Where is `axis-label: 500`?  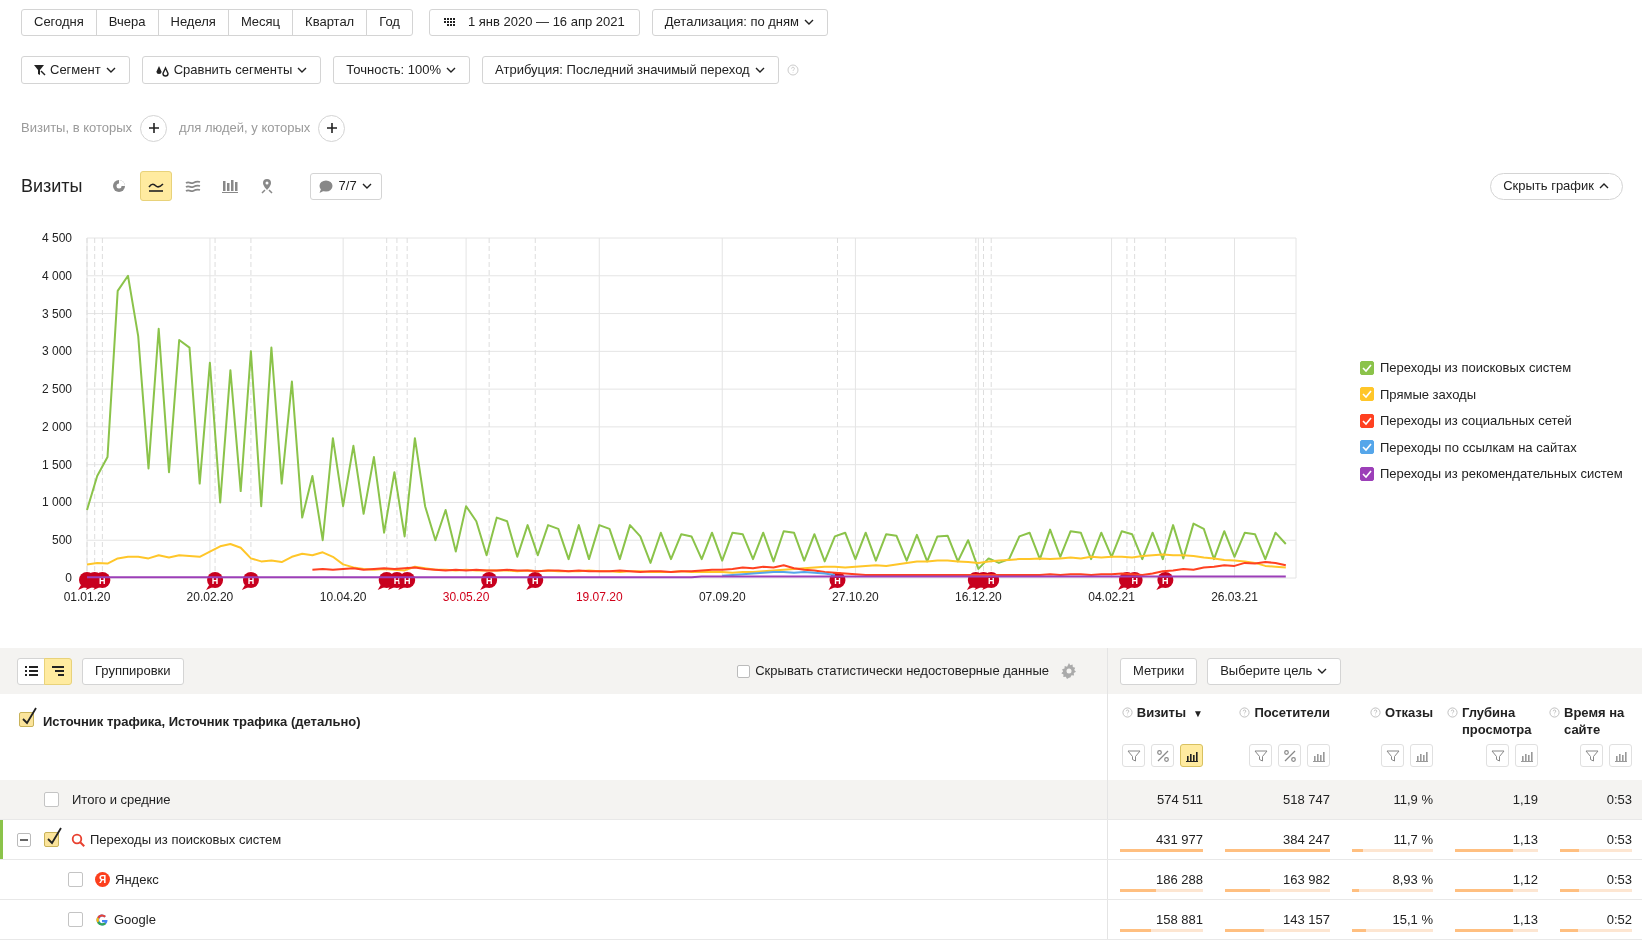 axis-label: 500 is located at coordinates (61, 540).